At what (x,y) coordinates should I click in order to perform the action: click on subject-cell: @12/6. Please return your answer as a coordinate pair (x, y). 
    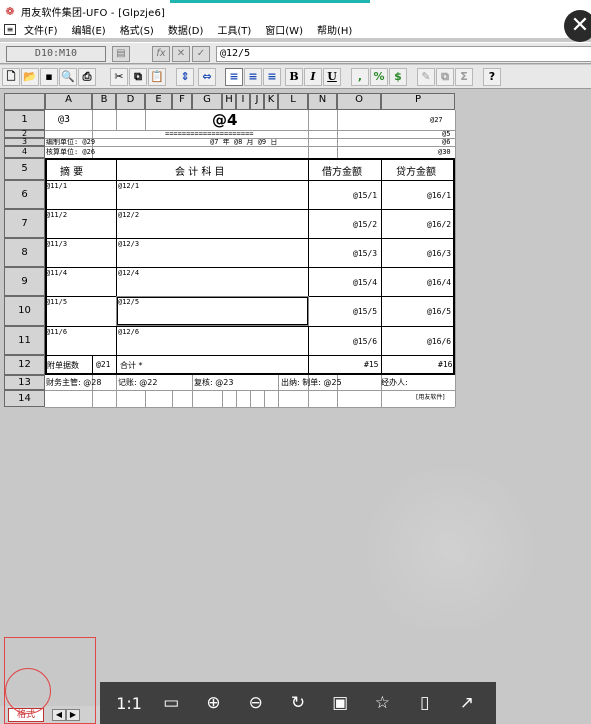
    Looking at the image, I should click on (128, 332).